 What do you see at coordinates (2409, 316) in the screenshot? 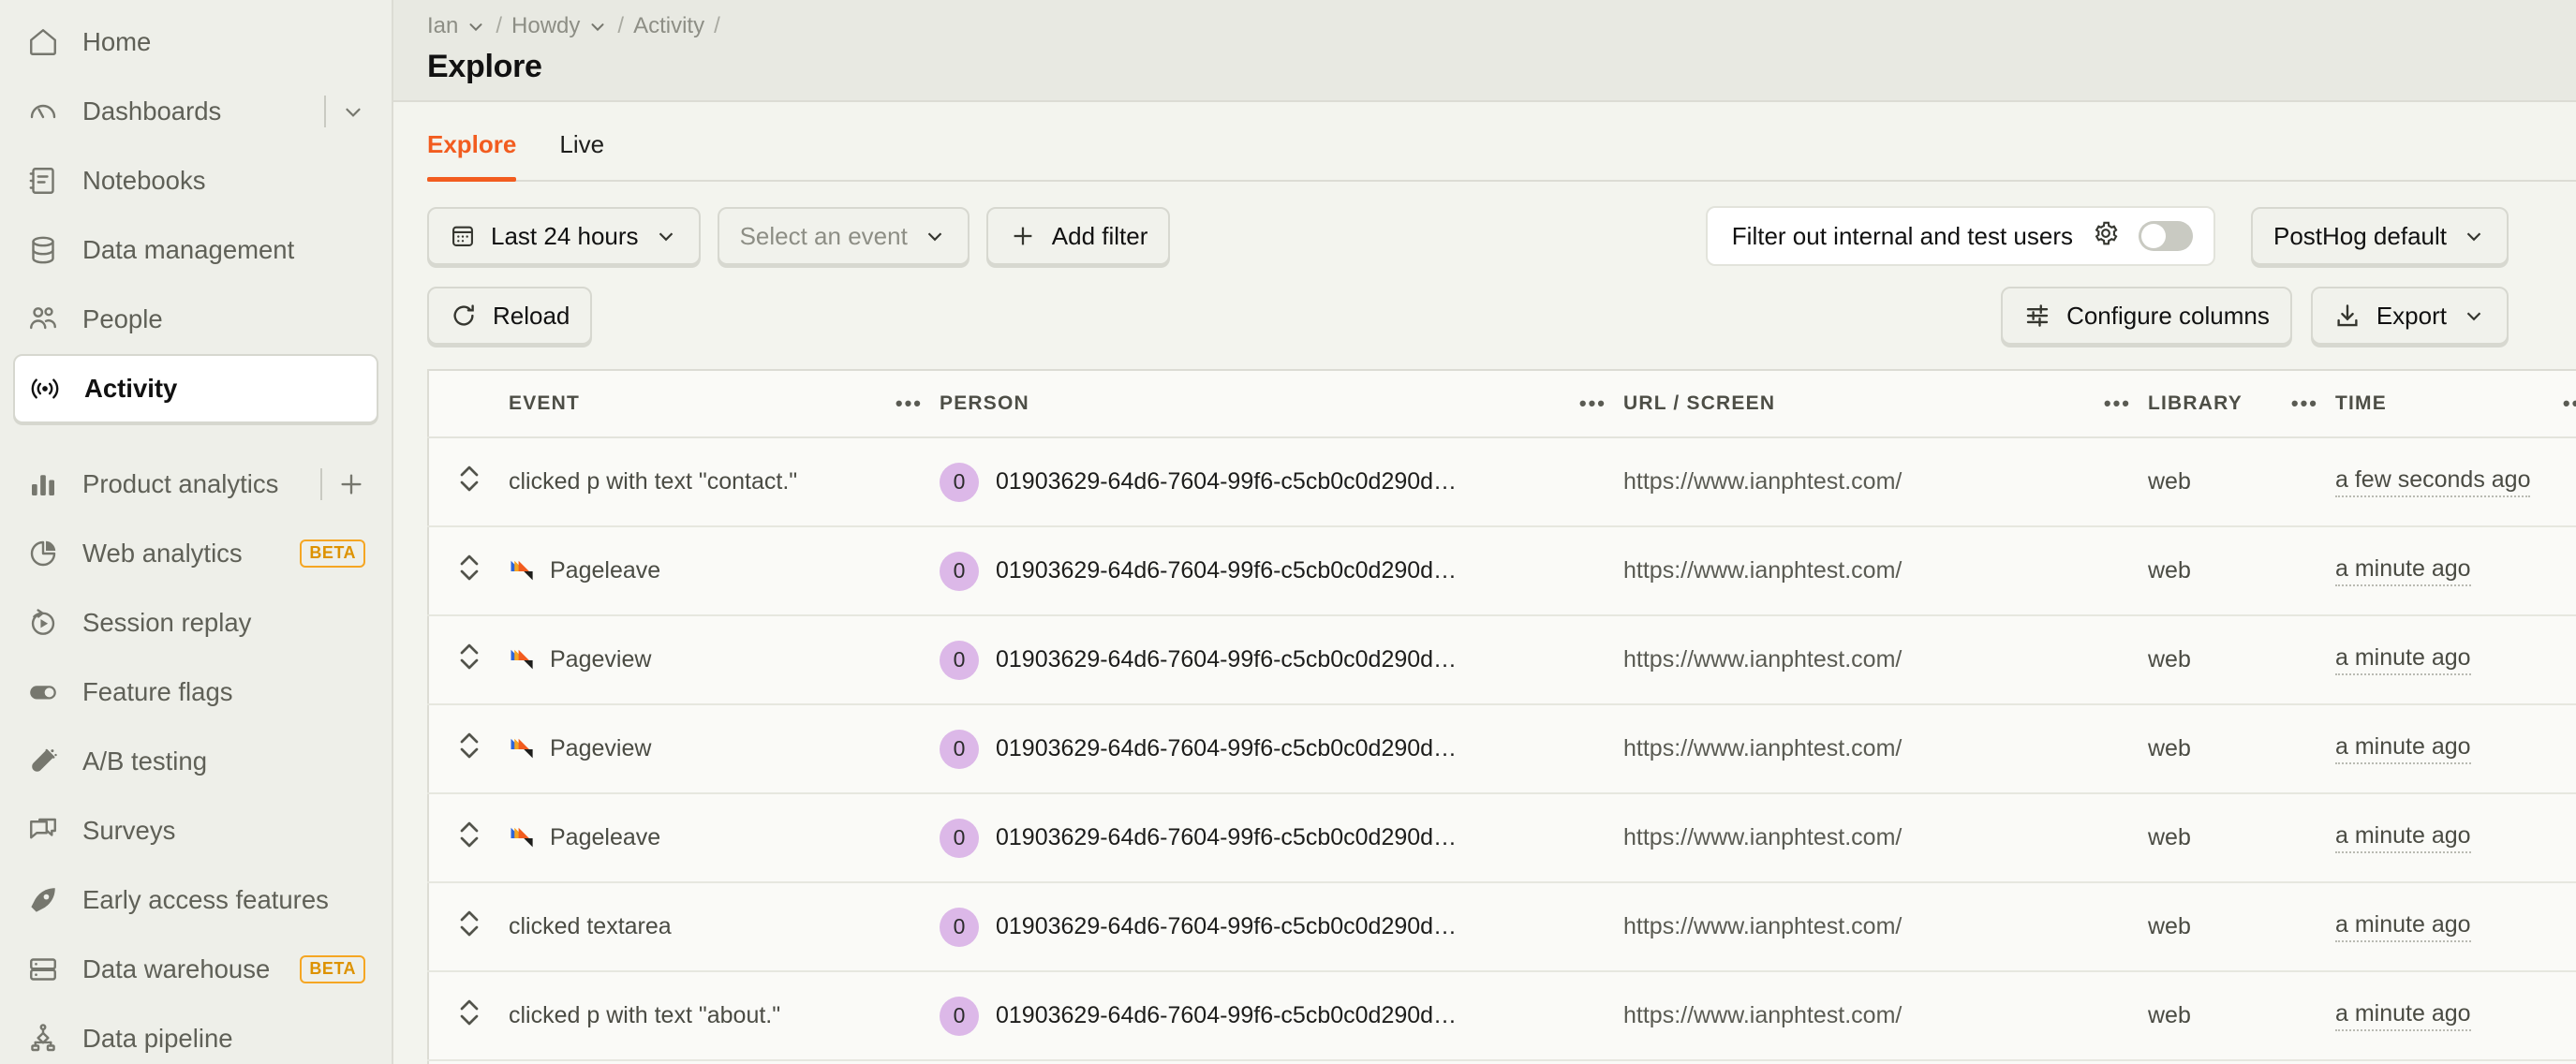
I see `export-button: Export` at bounding box center [2409, 316].